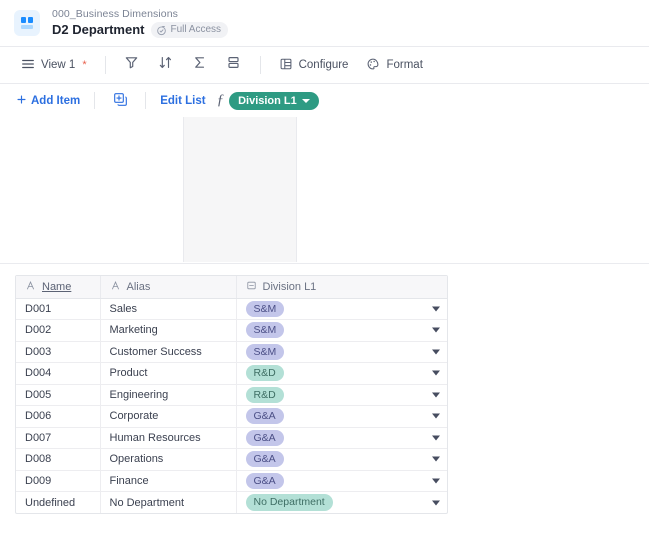  What do you see at coordinates (166, 65) in the screenshot?
I see `sort-button` at bounding box center [166, 65].